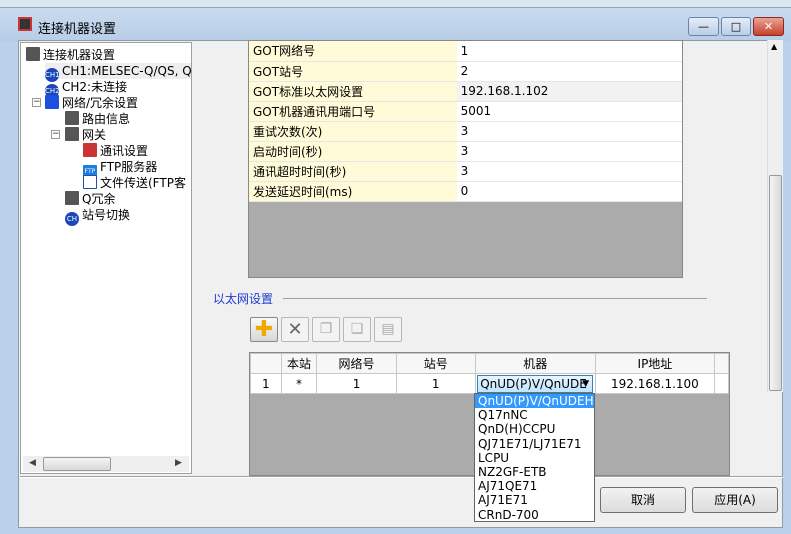 The image size is (791, 534). I want to click on dropdown-option: QnD(H)CCPU, so click(534, 429).